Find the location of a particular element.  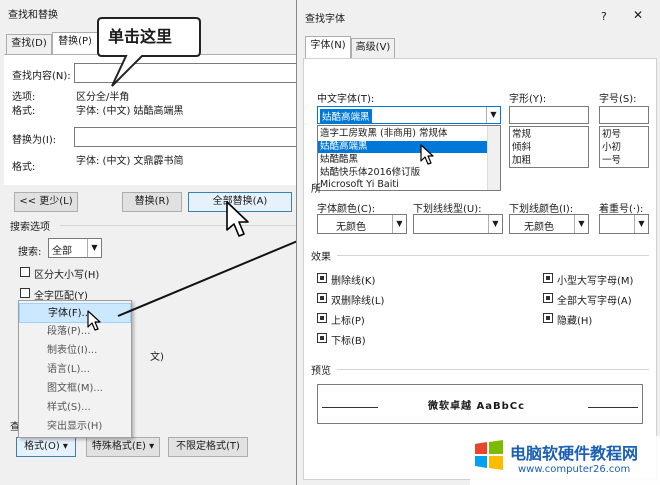

all-caps-label: 全部大写字母(A) is located at coordinates (594, 301).